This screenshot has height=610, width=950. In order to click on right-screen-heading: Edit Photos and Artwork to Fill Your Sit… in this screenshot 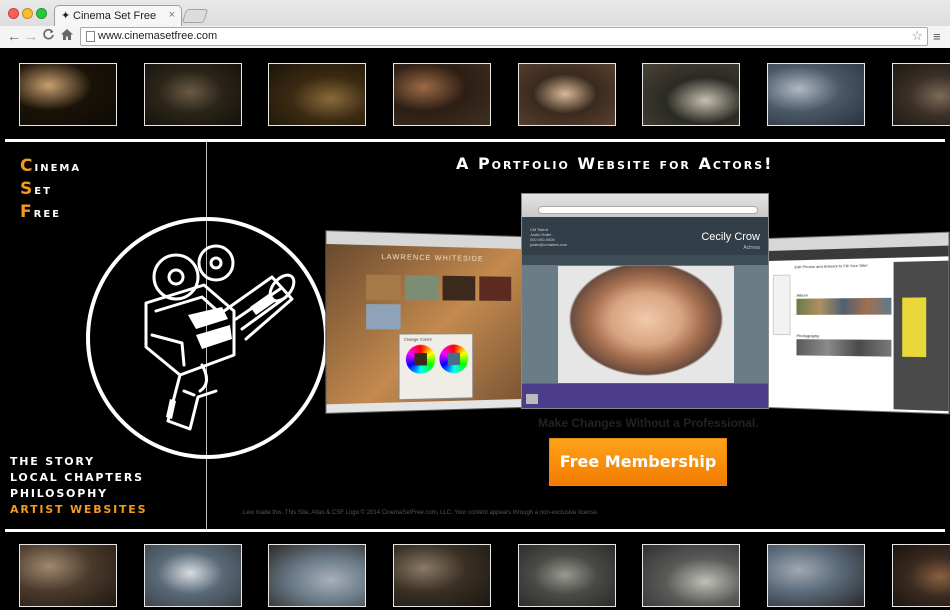, I will do `click(831, 266)`.